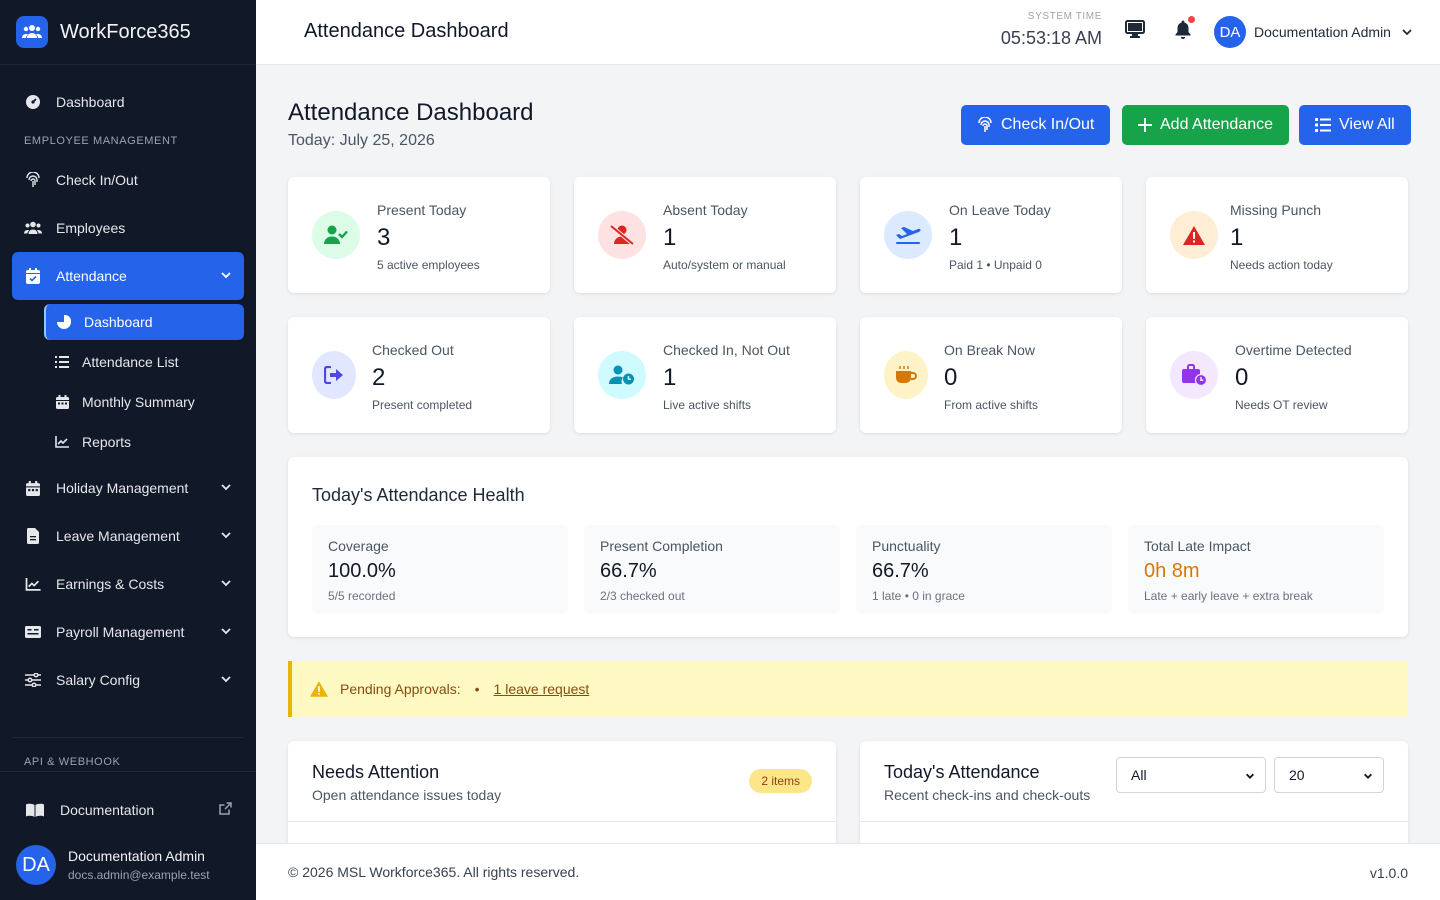 The height and width of the screenshot is (900, 1440). Describe the element at coordinates (422, 210) in the screenshot. I see `stat-label: Present Today` at that location.